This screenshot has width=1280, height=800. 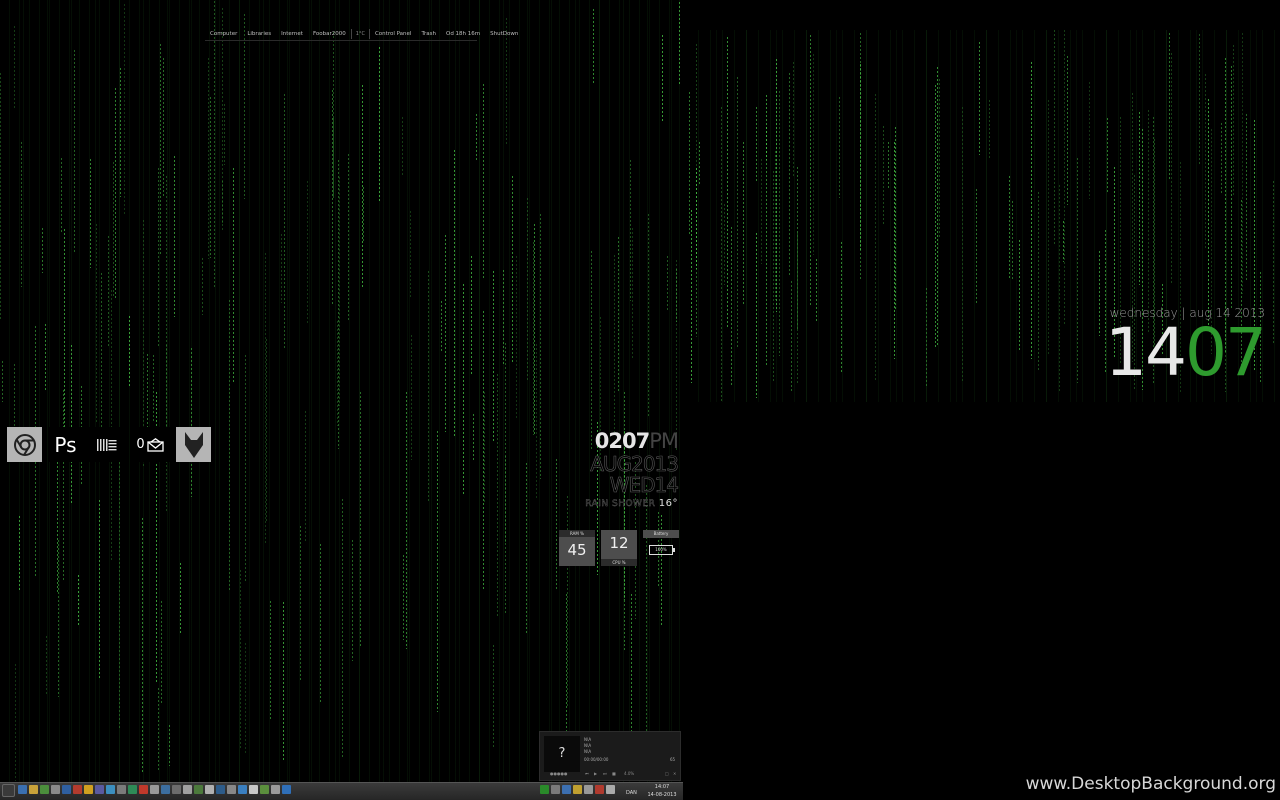 What do you see at coordinates (662, 550) in the screenshot?
I see `battery-icon: 100%` at bounding box center [662, 550].